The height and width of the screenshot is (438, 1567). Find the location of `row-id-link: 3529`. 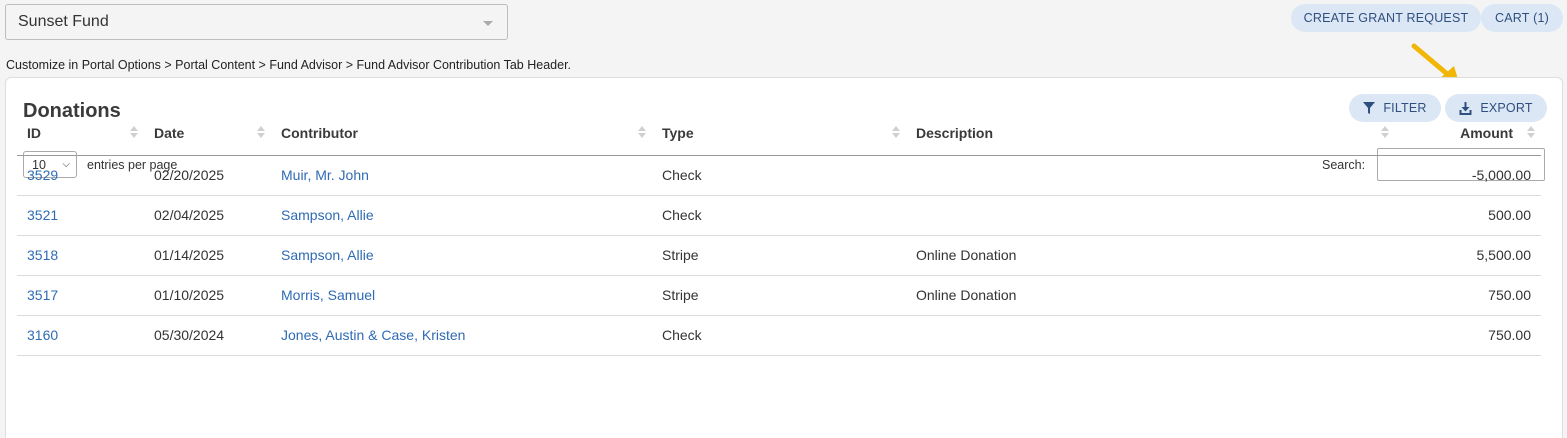

row-id-link: 3529 is located at coordinates (80, 175).